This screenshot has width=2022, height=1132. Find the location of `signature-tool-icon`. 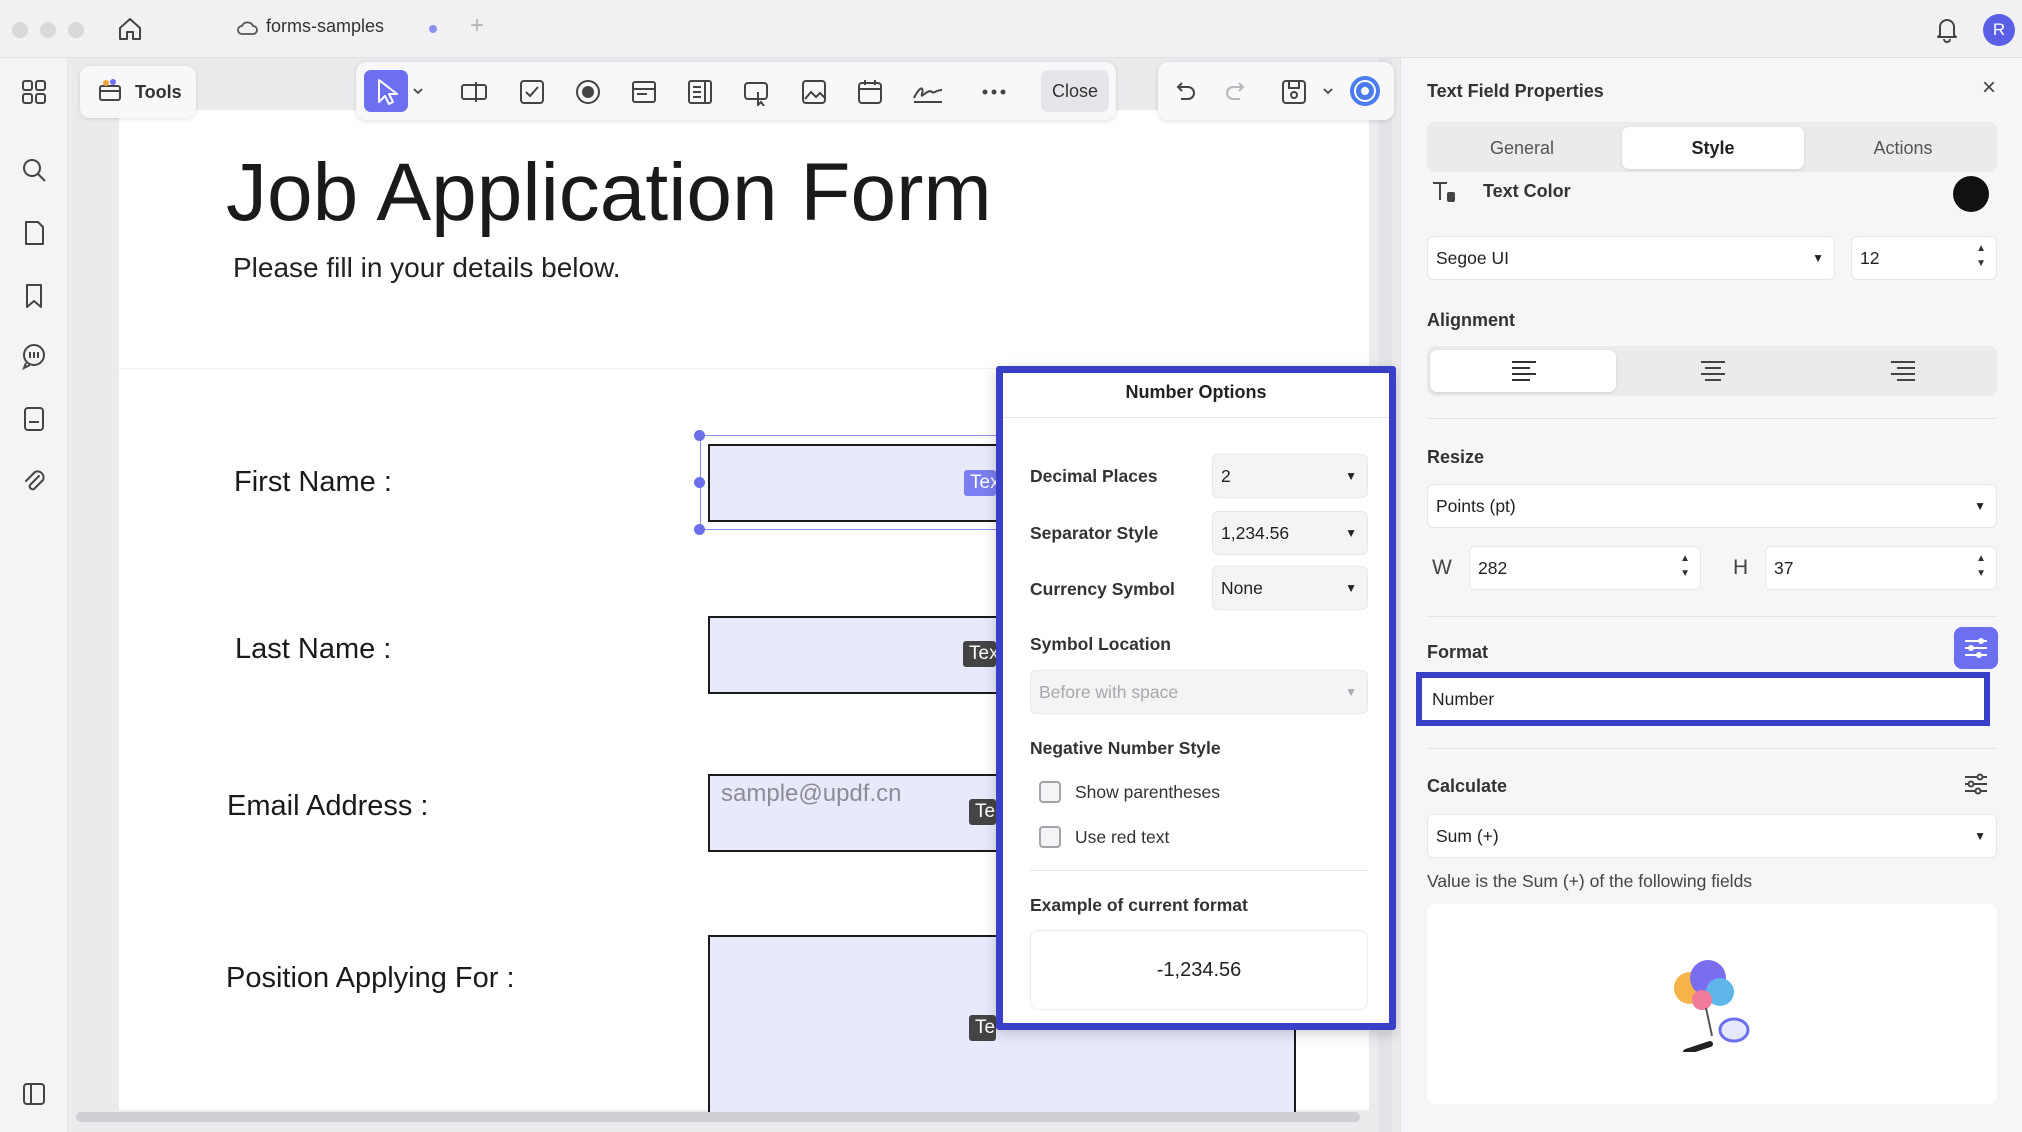

signature-tool-icon is located at coordinates (927, 92).